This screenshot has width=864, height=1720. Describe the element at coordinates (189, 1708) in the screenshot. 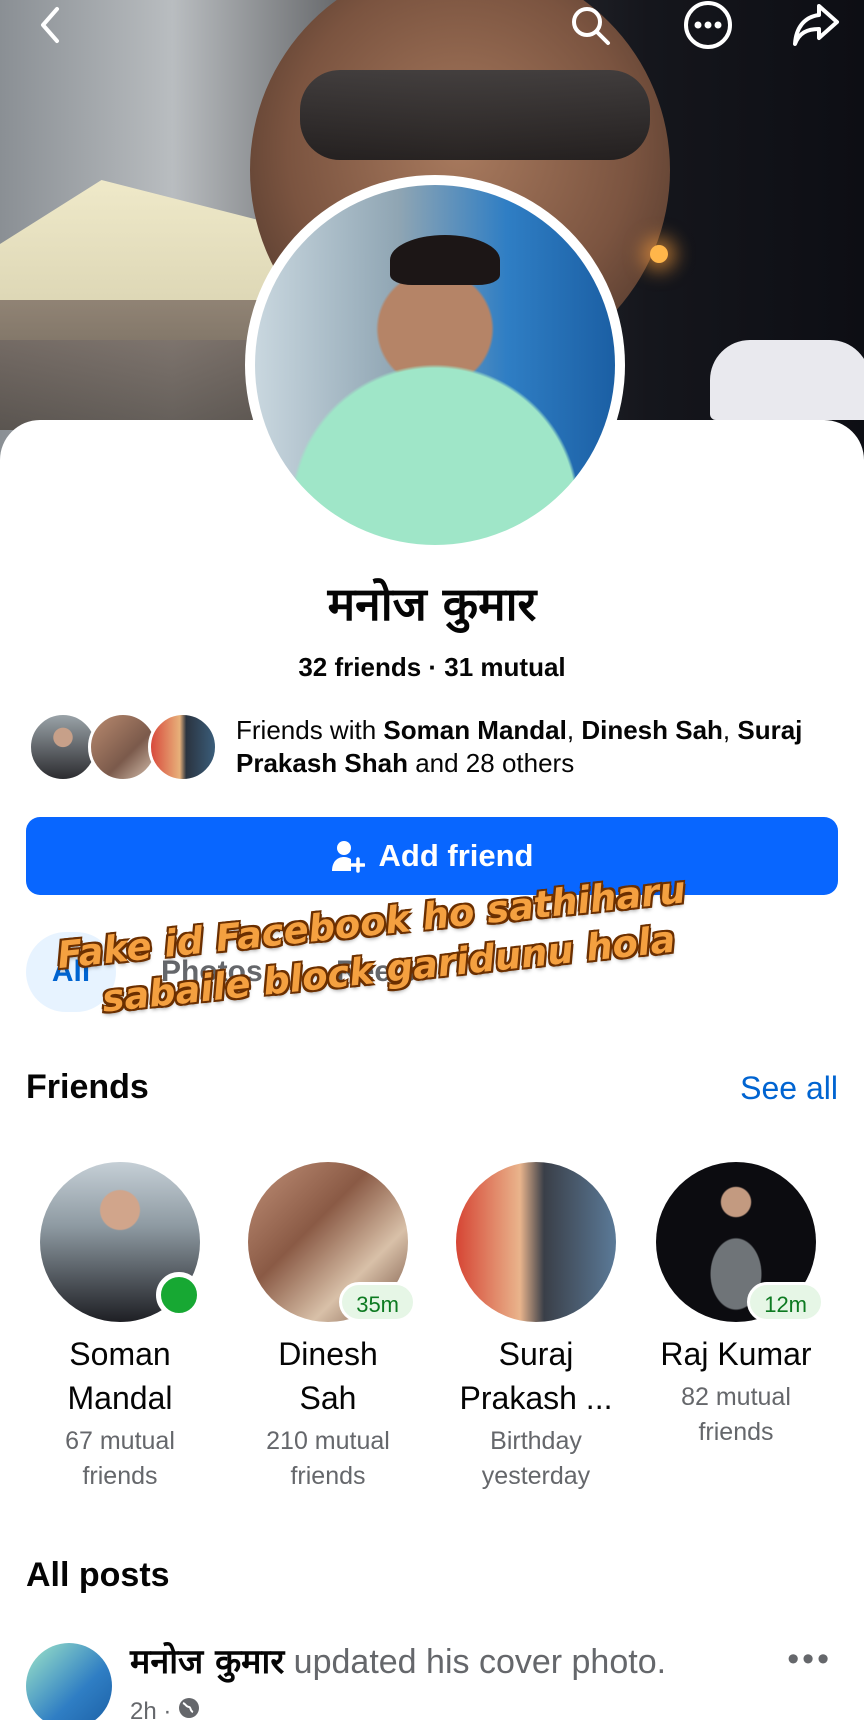

I see `globe-icon` at that location.